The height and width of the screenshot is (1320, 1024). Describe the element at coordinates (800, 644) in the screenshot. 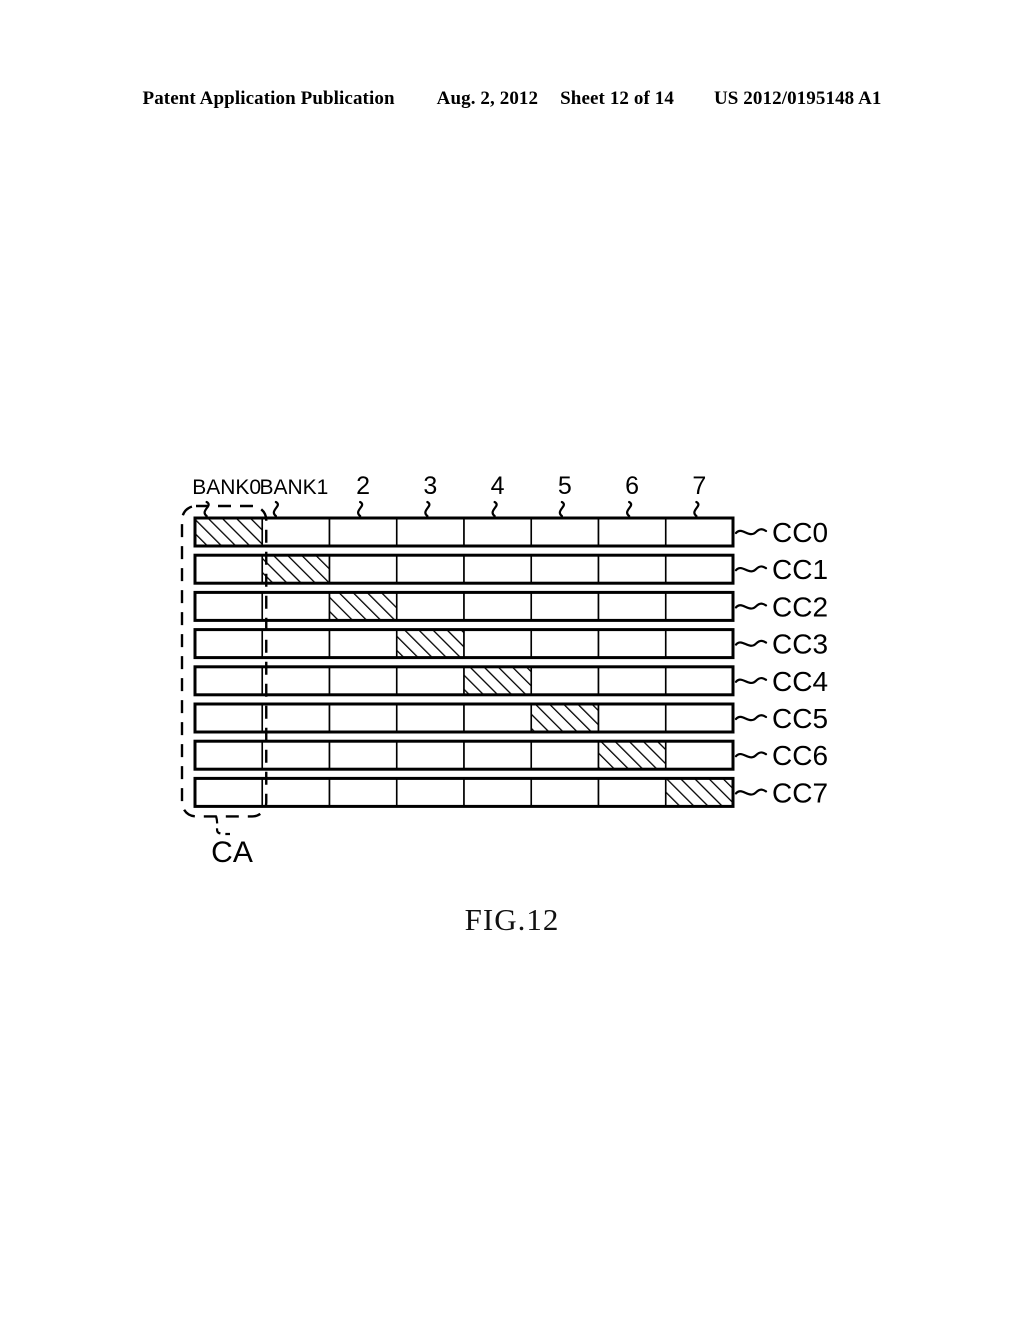

I see `row-label: CC3` at that location.